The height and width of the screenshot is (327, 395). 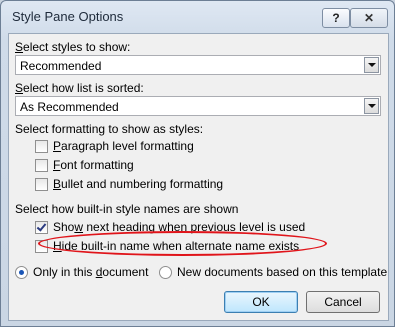 I want to click on help-button: ?, so click(x=336, y=18).